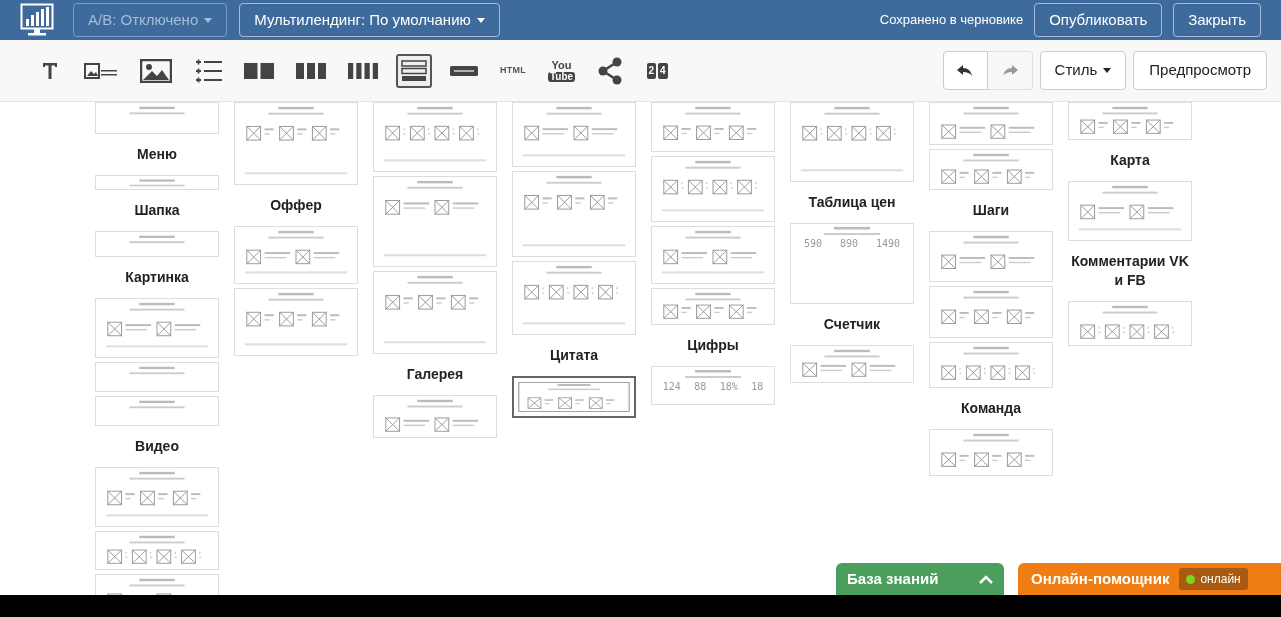 The height and width of the screenshot is (617, 1281). Describe the element at coordinates (713, 345) in the screenshot. I see `section-label: Цифры` at that location.